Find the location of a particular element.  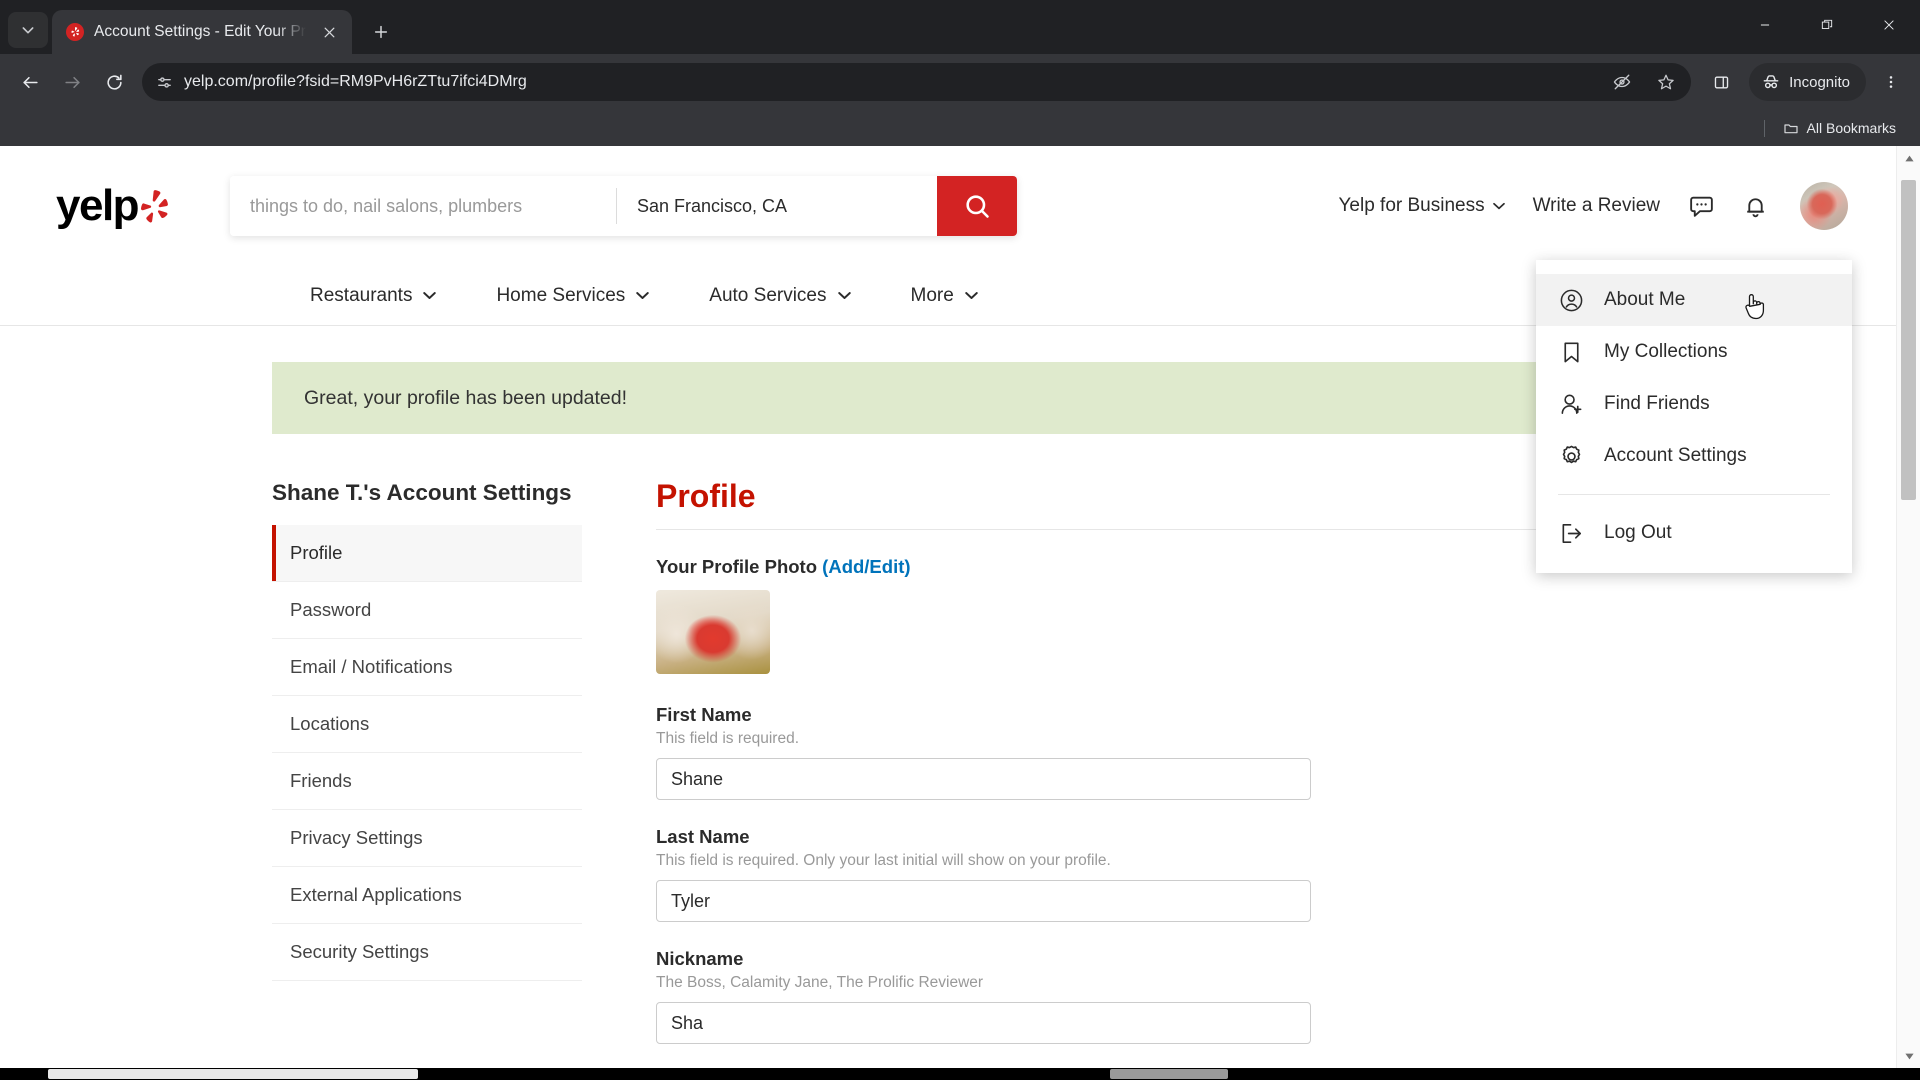

nav-item-restaurants: Restaurants is located at coordinates (373, 296).